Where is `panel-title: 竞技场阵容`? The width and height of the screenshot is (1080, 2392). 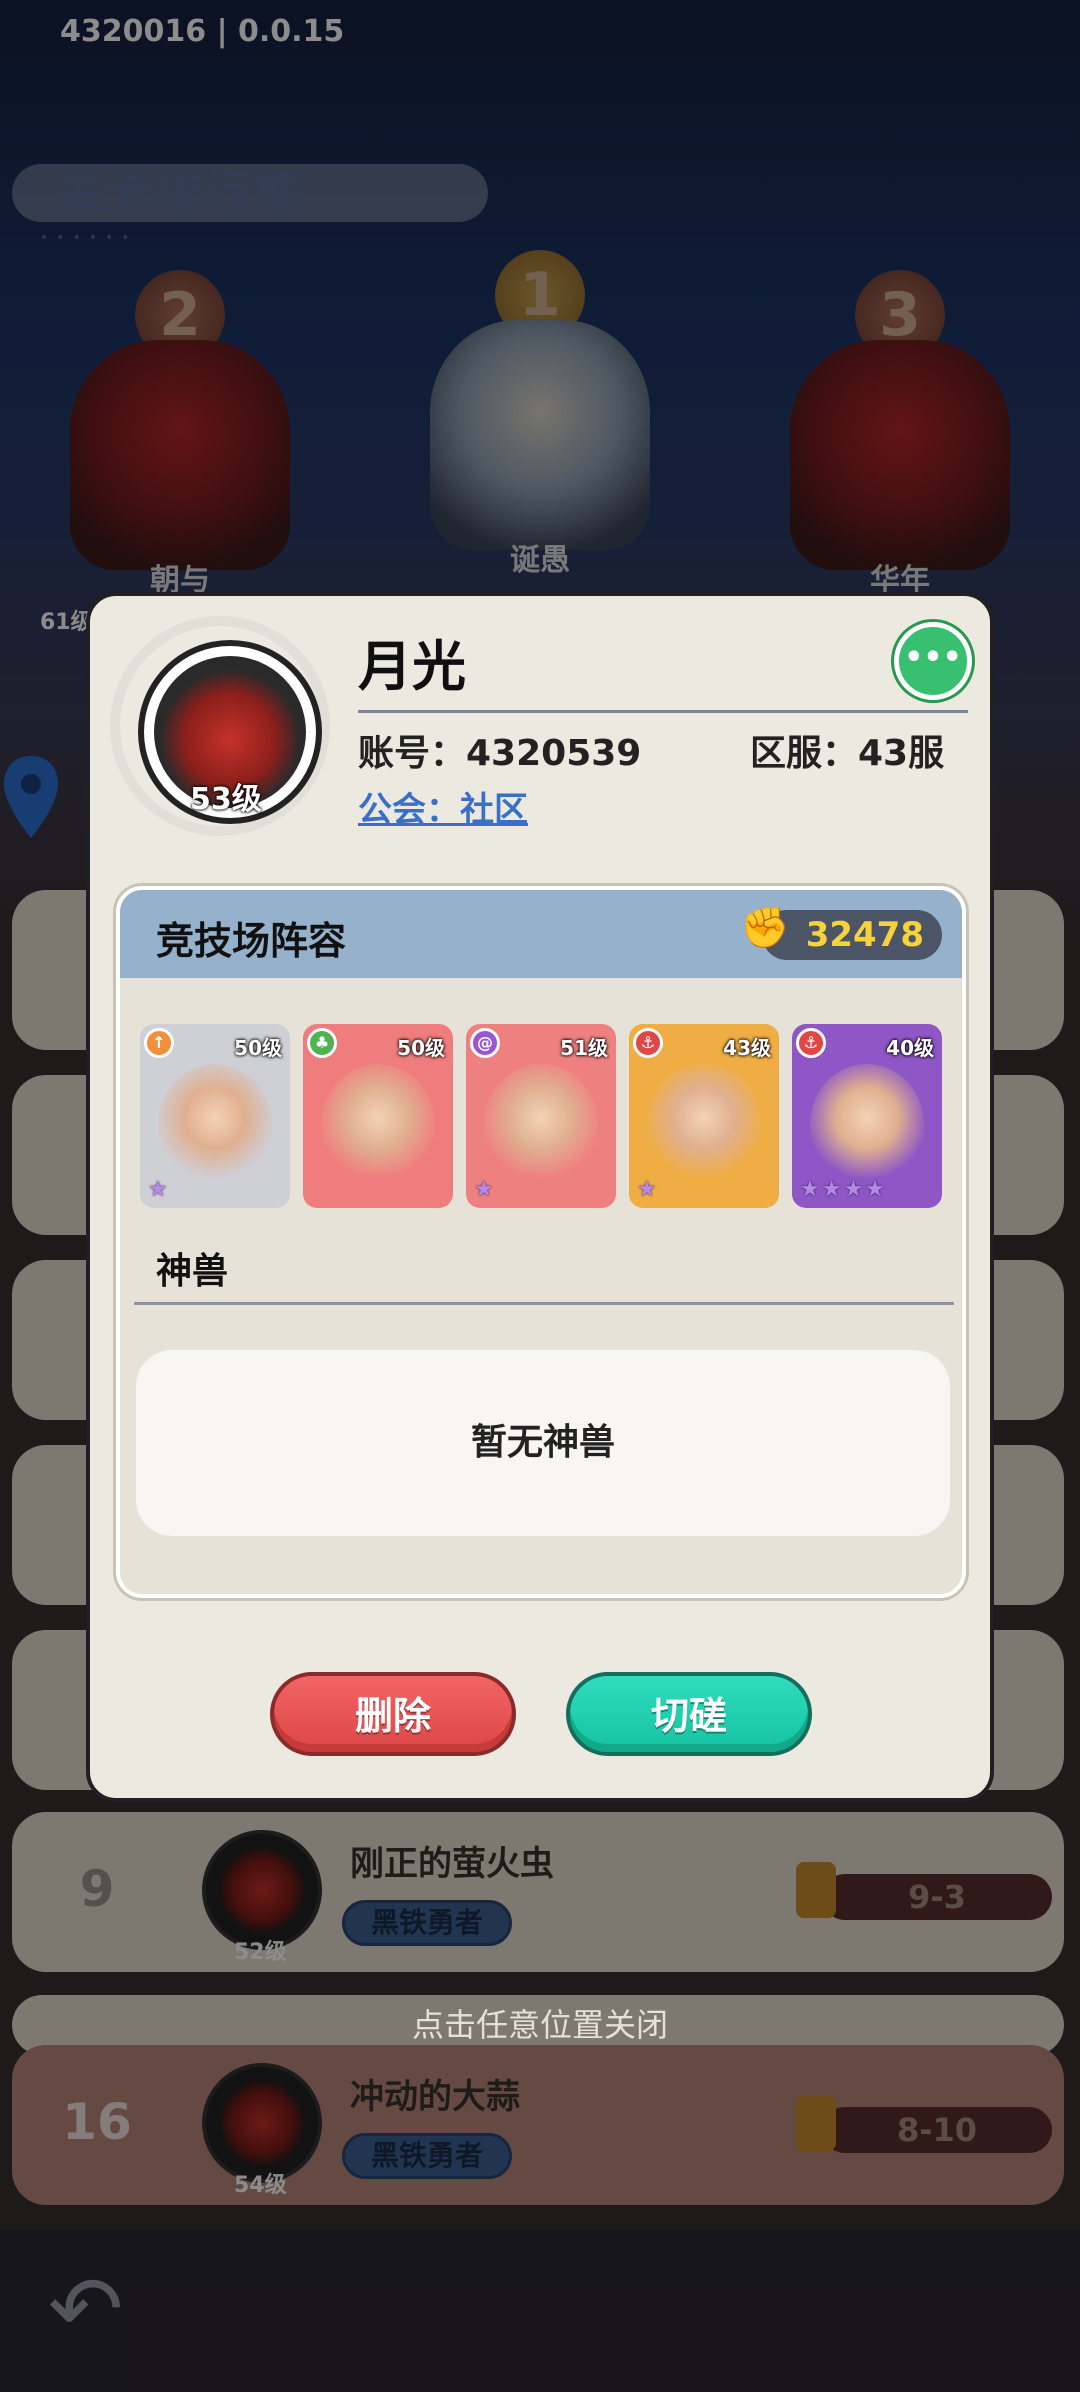 panel-title: 竞技场阵容 is located at coordinates (251, 941).